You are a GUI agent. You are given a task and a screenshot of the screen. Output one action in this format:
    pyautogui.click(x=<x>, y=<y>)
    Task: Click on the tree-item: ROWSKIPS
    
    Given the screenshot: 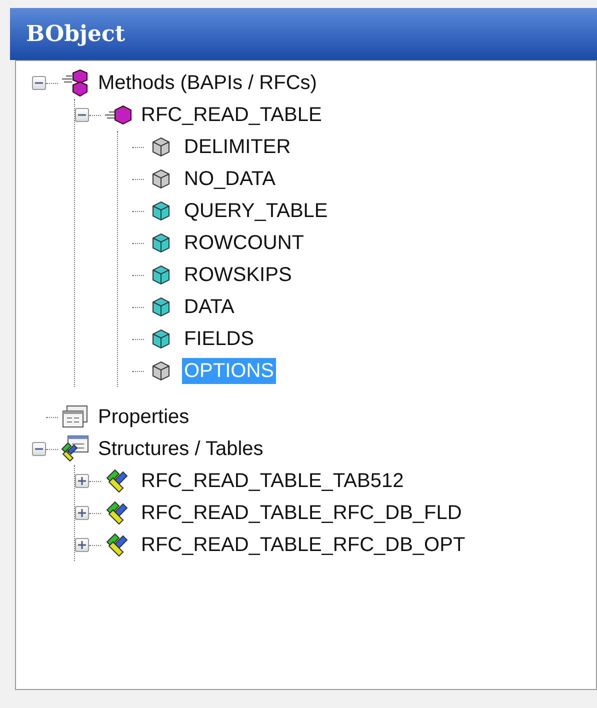 What is the action you would take?
    pyautogui.click(x=238, y=275)
    